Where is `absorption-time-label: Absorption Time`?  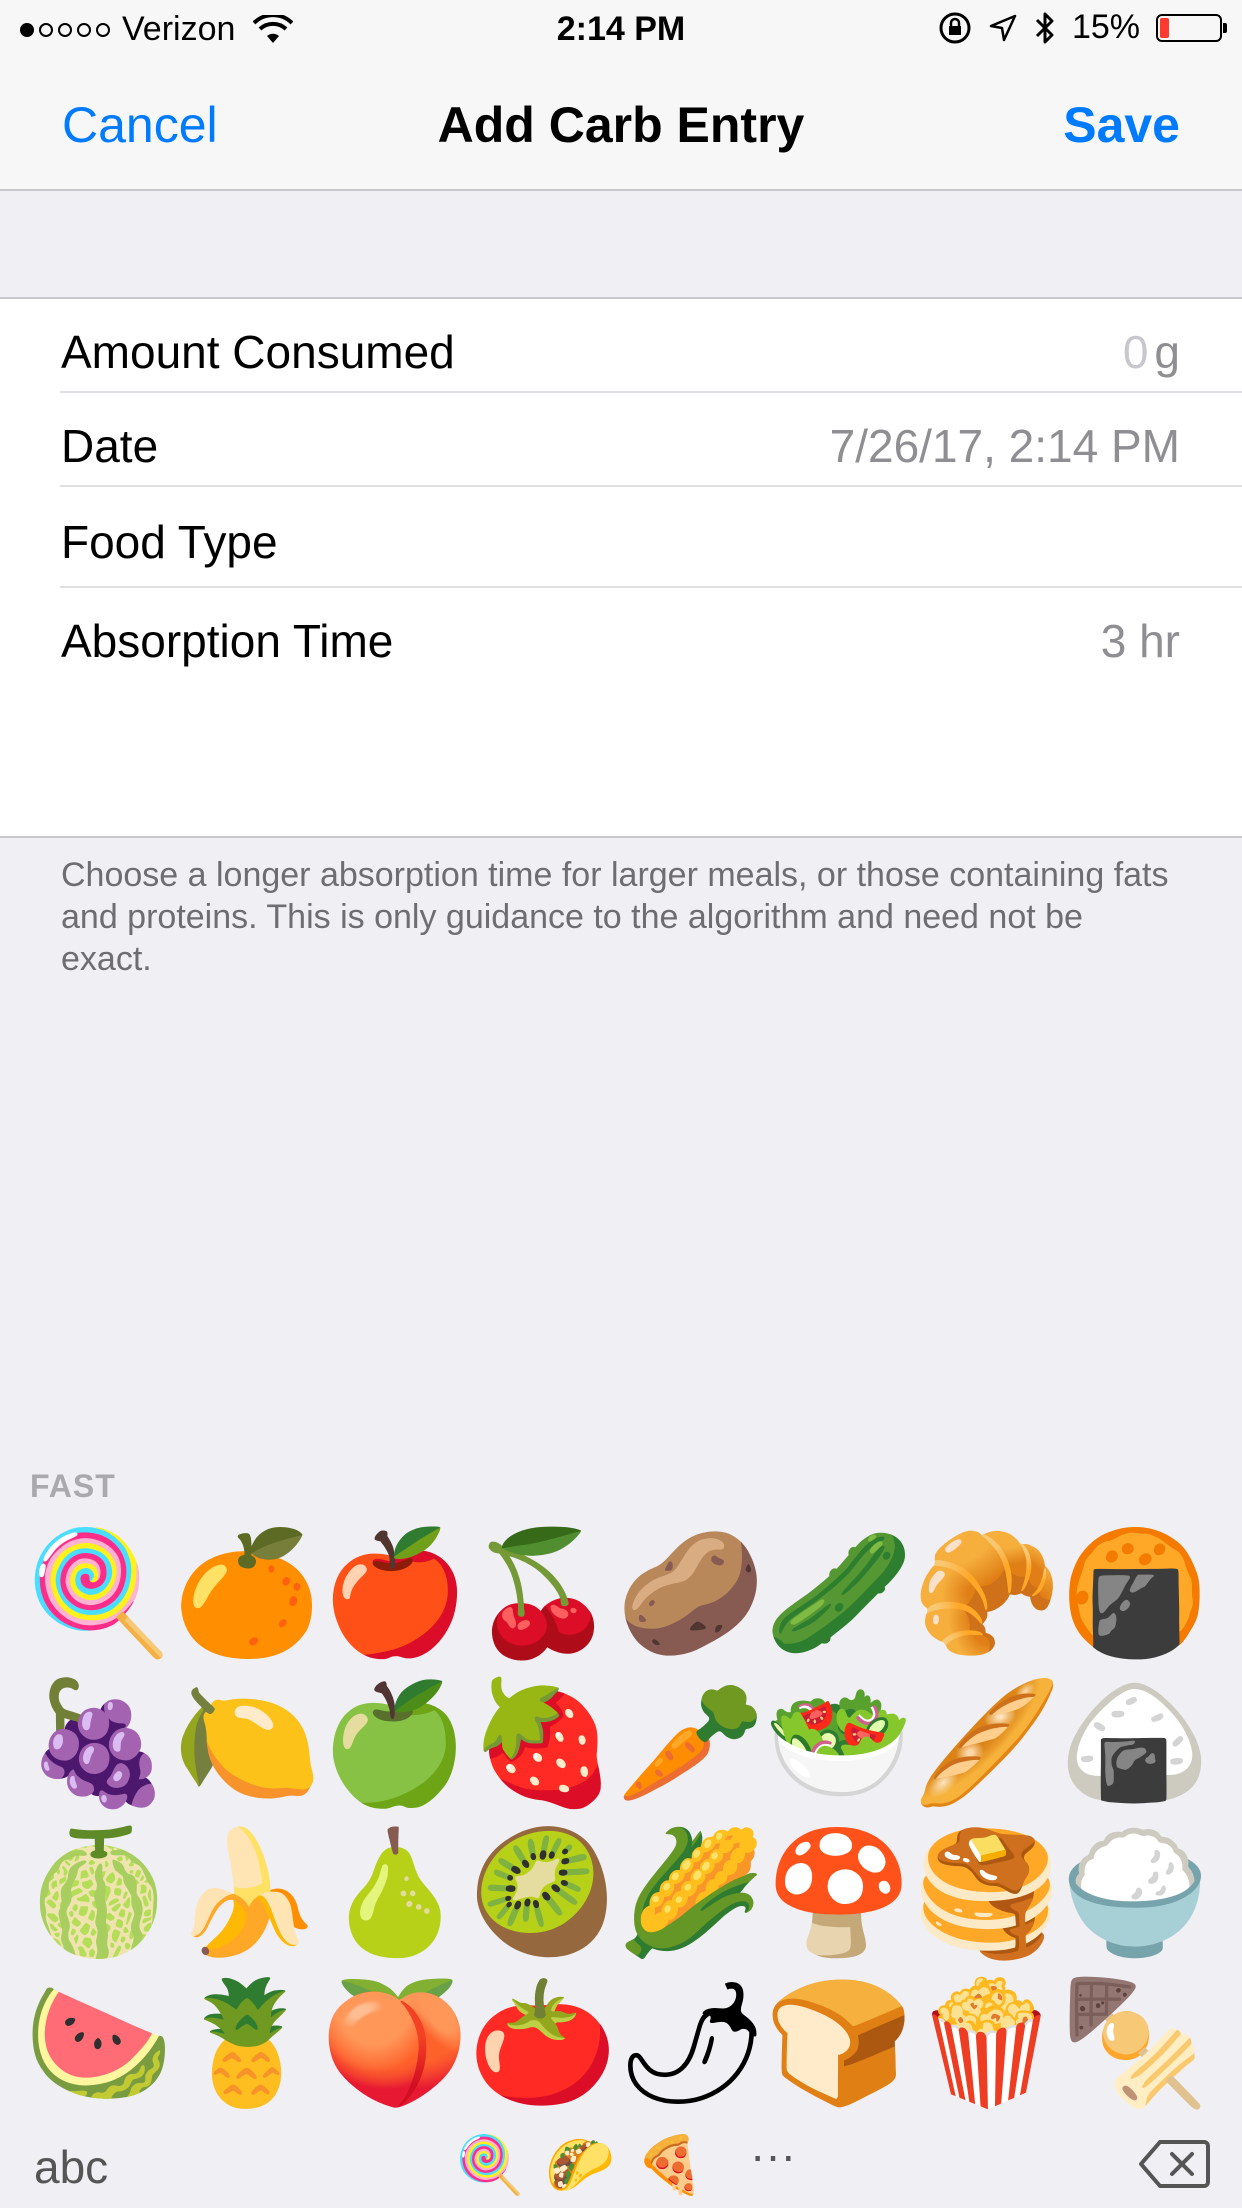 absorption-time-label: Absorption Time is located at coordinates (227, 641).